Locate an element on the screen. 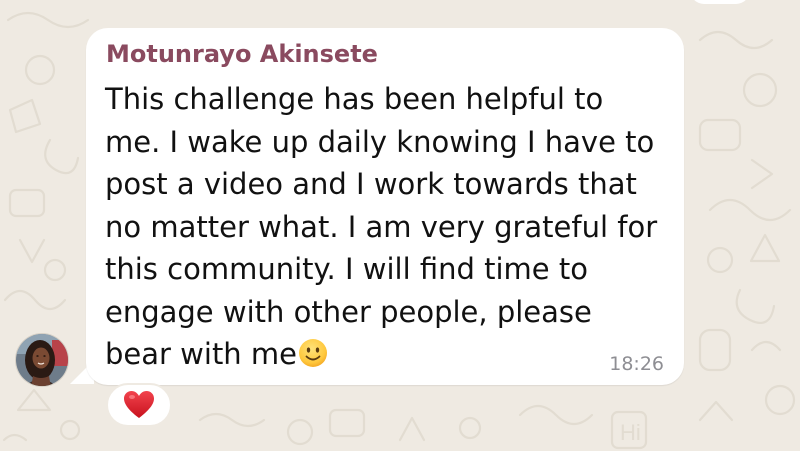 This screenshot has height=451, width=800. message-line-text: bear with me is located at coordinates (201, 354).